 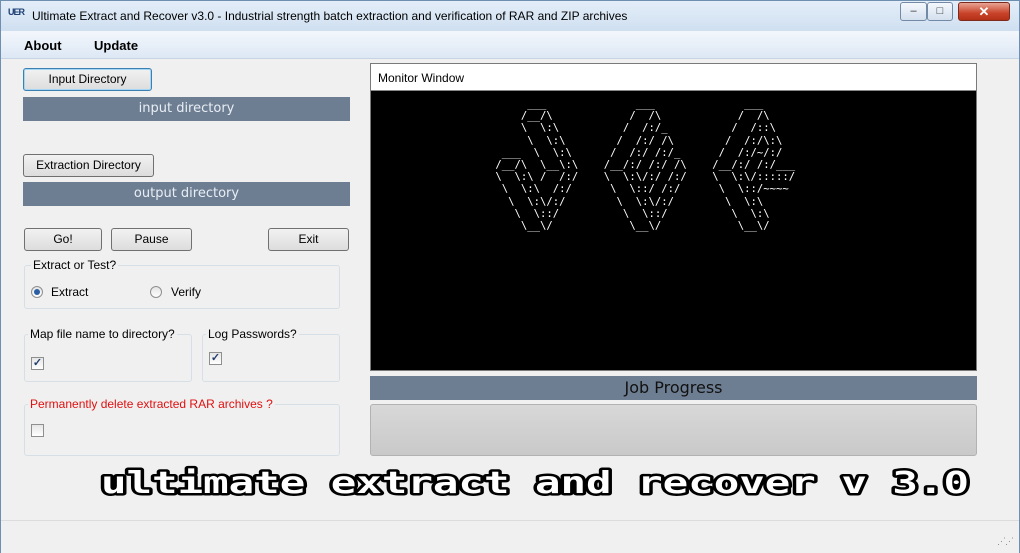 What do you see at coordinates (510, 536) in the screenshot?
I see `status-bar: ⋰⋰` at bounding box center [510, 536].